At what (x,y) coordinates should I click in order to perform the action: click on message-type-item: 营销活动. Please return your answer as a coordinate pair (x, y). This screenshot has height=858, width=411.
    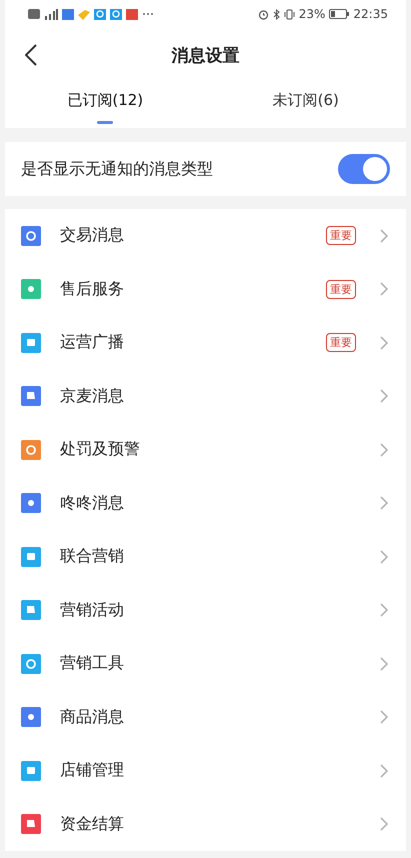
    Looking at the image, I should click on (205, 610).